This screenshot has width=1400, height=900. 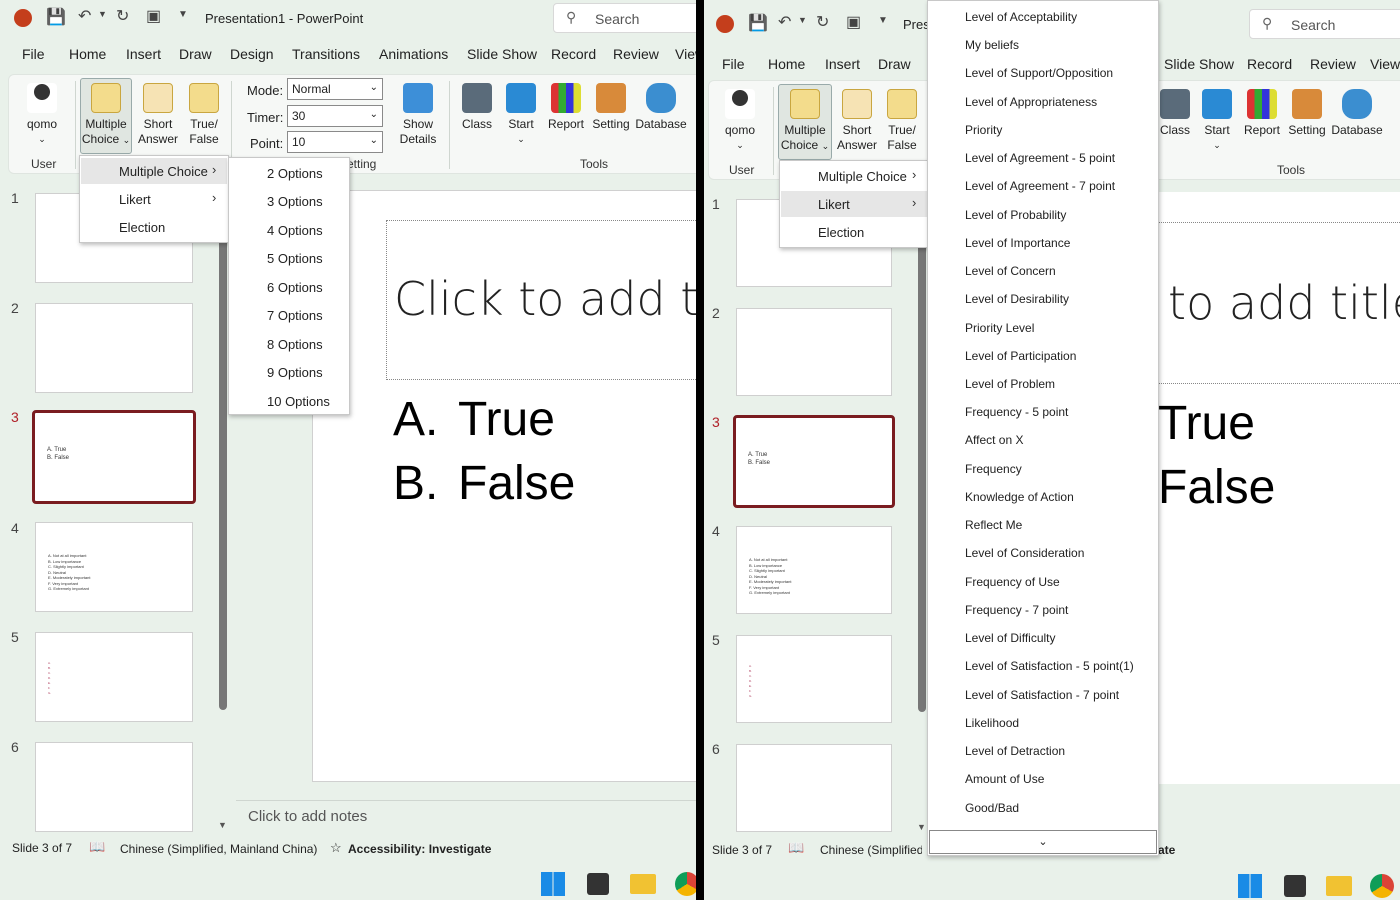 I want to click on menu-item-option: 4 Options, so click(x=295, y=230).